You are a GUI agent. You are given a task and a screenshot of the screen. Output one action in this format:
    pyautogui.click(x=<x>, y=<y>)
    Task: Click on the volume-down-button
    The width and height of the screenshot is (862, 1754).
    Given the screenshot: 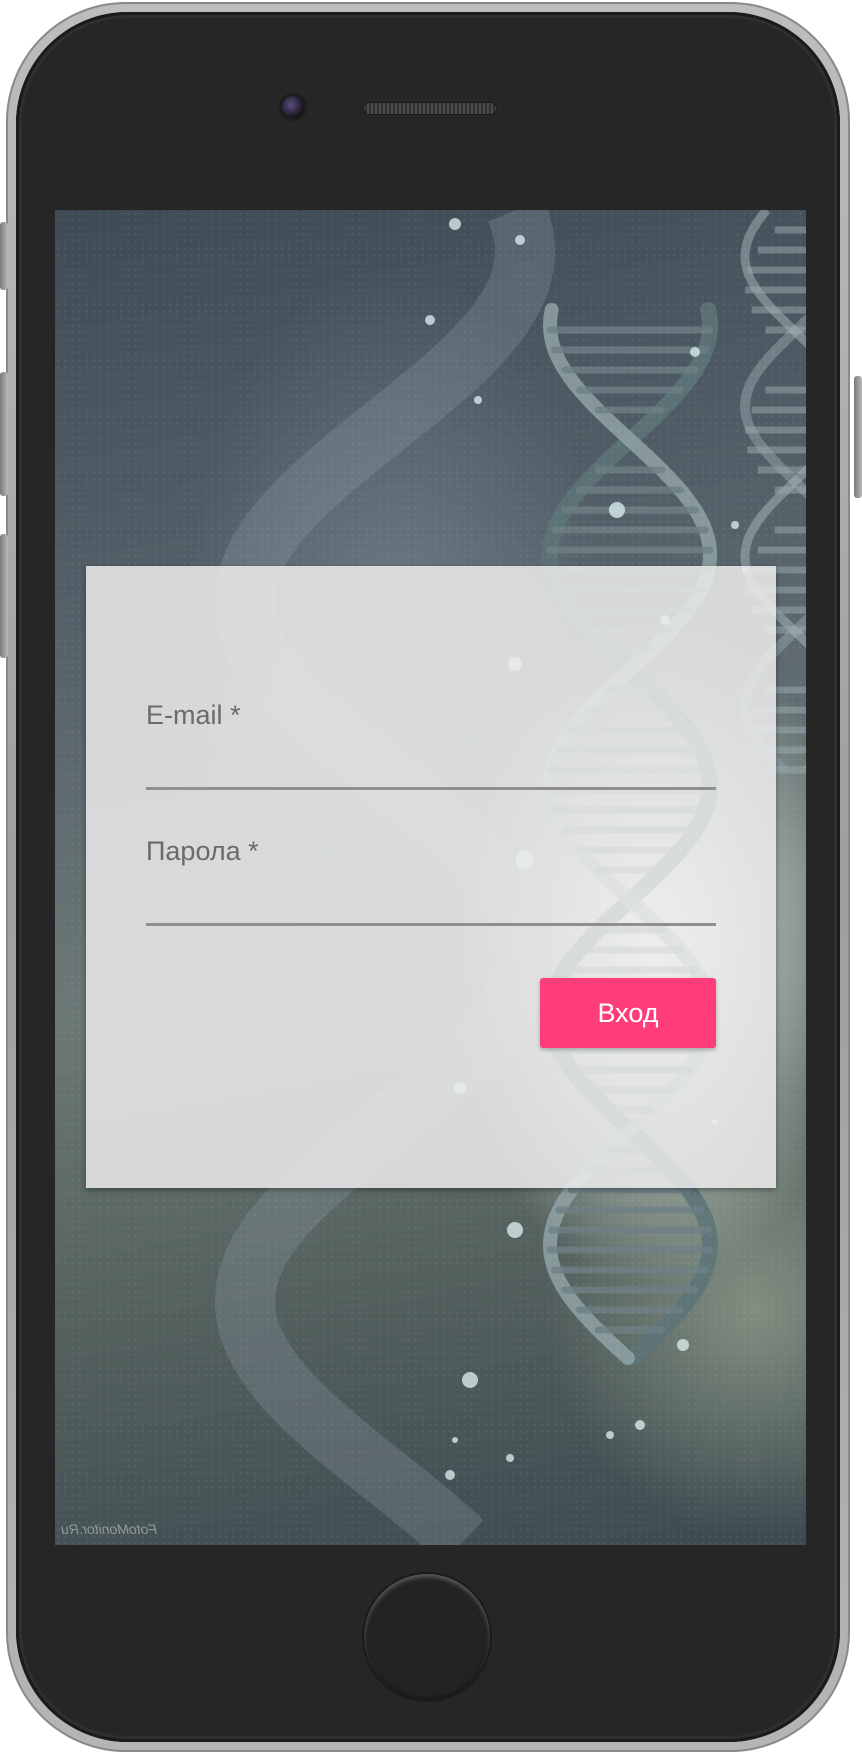 What is the action you would take?
    pyautogui.click(x=4, y=596)
    